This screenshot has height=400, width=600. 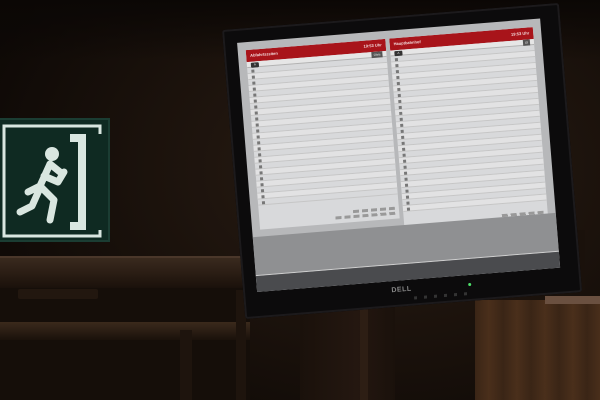 What do you see at coordinates (125, 273) in the screenshot?
I see `wall-trim` at bounding box center [125, 273].